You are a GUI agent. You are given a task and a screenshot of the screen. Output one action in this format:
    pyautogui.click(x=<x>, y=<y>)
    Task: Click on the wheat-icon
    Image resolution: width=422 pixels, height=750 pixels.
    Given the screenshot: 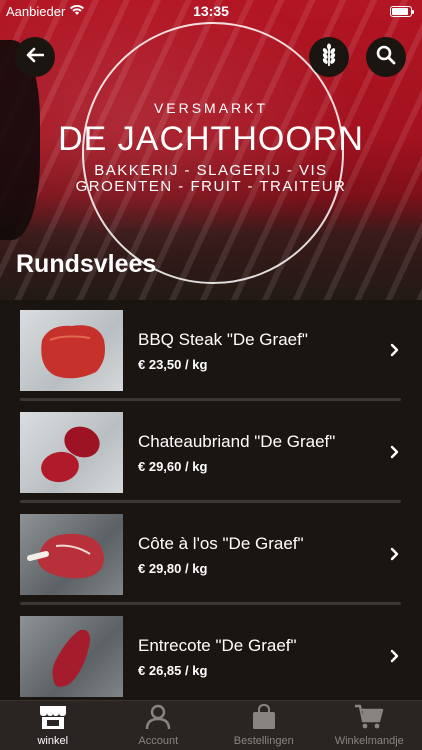 What is the action you would take?
    pyautogui.click(x=329, y=57)
    